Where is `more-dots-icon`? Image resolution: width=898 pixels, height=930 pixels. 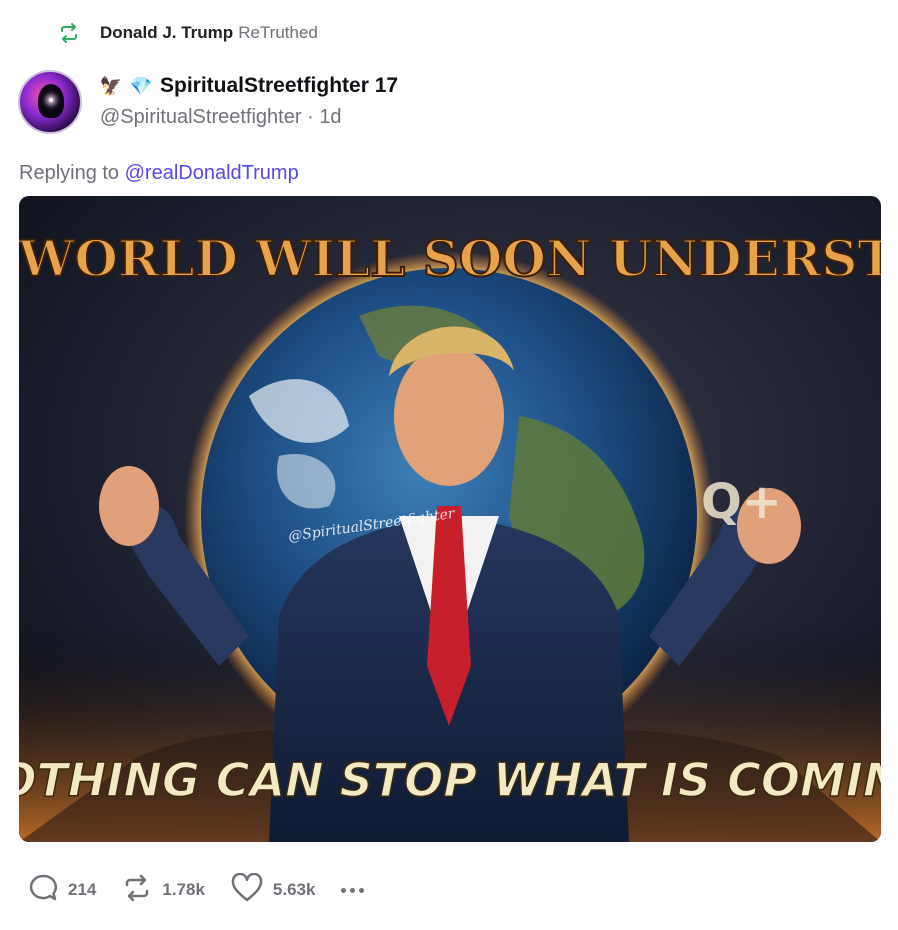
more-dots-icon is located at coordinates (353, 890).